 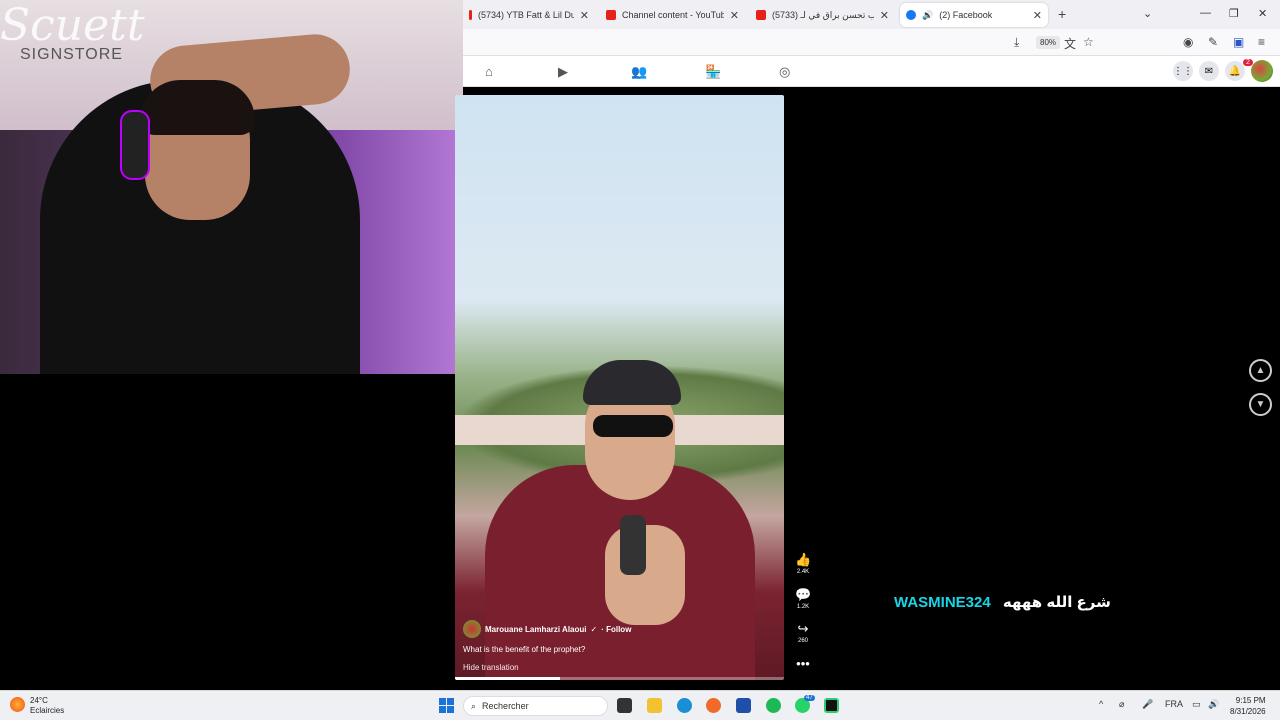 I want to click on obs-icon, so click(x=831, y=705).